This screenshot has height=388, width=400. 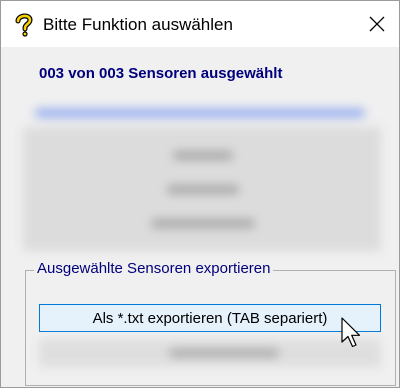 I want to click on selection-status: 003 von 003 Sensoren ausgewählt, so click(x=161, y=73).